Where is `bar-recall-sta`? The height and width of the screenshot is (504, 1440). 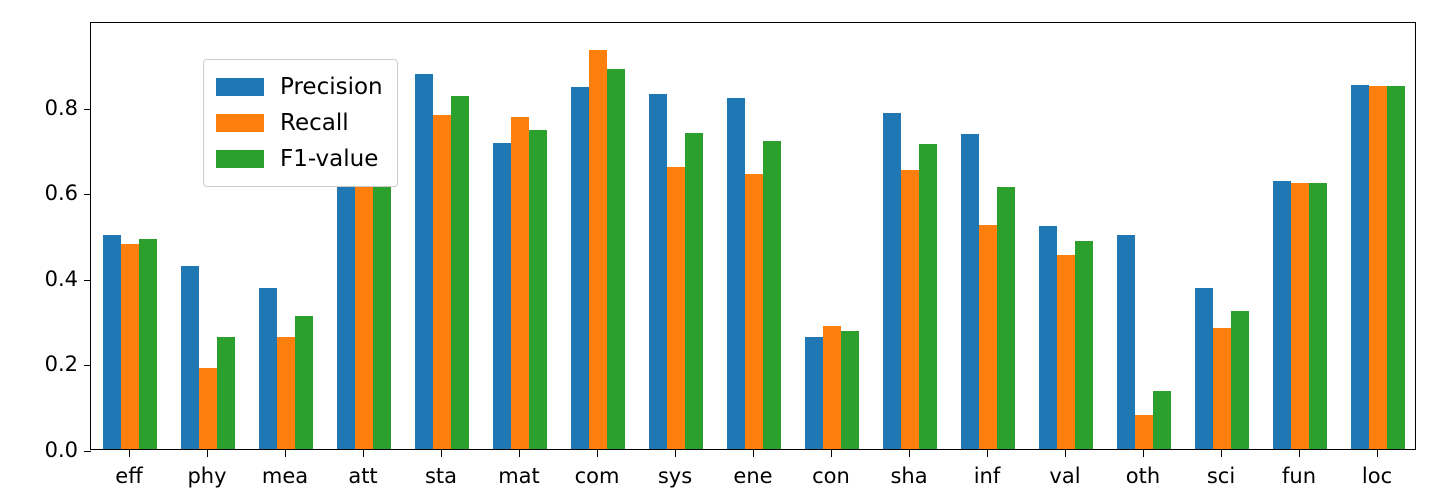 bar-recall-sta is located at coordinates (442, 282).